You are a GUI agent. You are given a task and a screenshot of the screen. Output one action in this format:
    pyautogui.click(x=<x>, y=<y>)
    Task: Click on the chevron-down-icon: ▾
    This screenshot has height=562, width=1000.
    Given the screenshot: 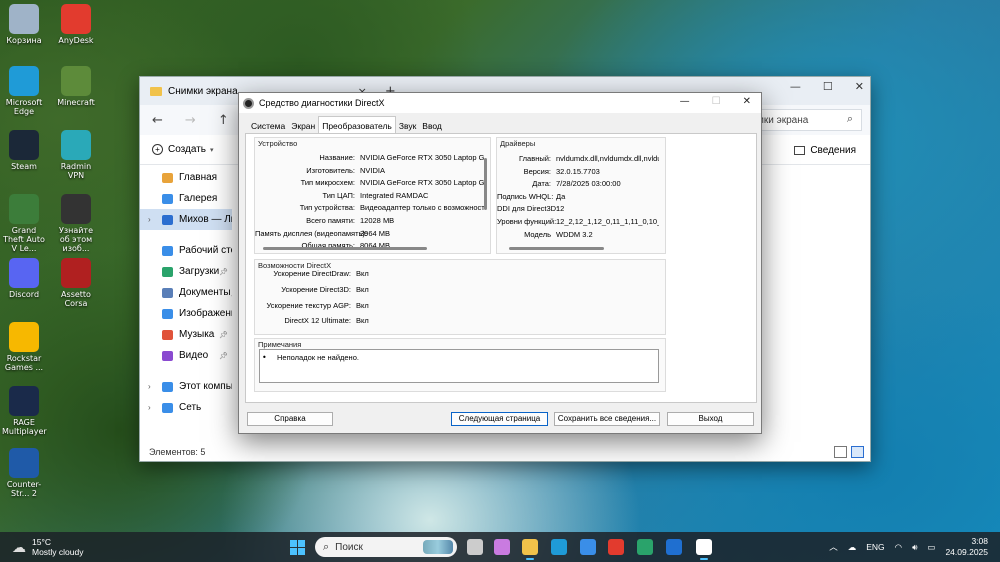 What is the action you would take?
    pyautogui.click(x=212, y=150)
    